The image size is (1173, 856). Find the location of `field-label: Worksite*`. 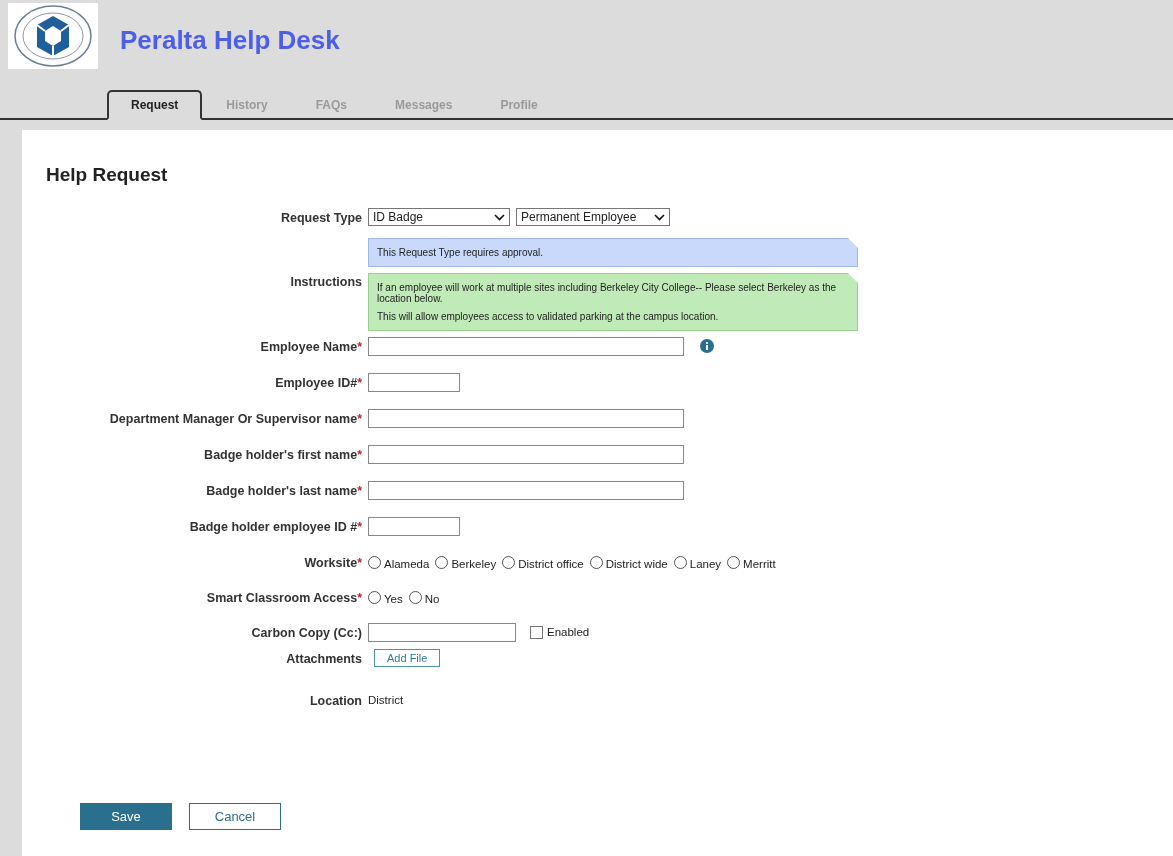

field-label: Worksite* is located at coordinates (333, 563).